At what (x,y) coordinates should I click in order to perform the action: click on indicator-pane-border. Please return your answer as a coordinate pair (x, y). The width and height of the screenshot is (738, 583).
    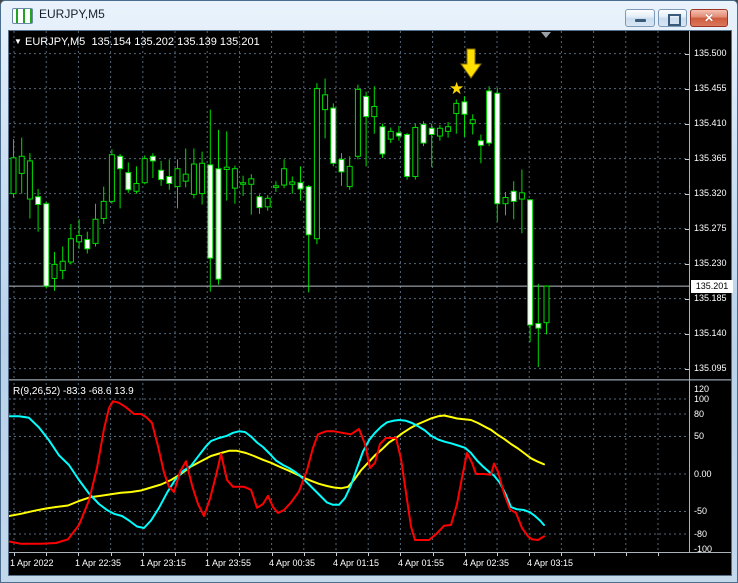
    Looking at the image, I should click on (370, 552).